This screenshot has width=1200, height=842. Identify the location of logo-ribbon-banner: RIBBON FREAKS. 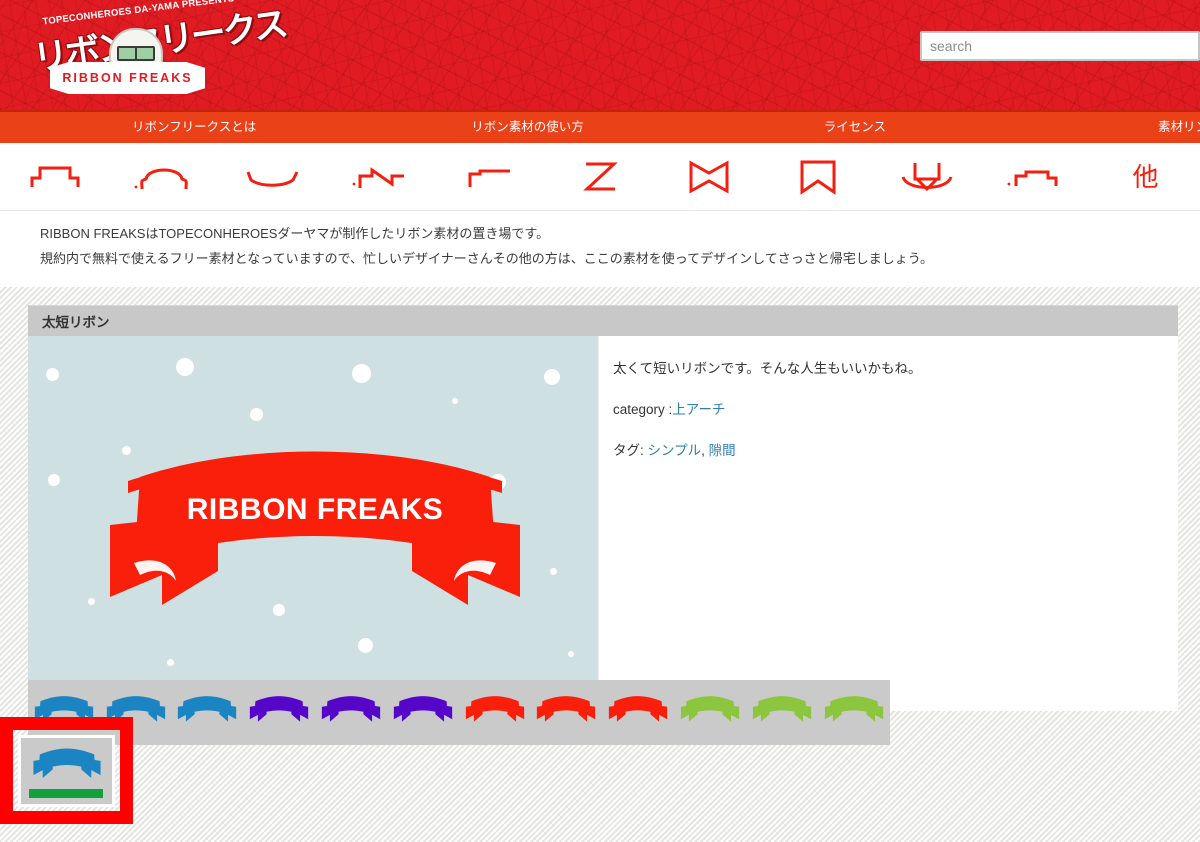
(127, 78).